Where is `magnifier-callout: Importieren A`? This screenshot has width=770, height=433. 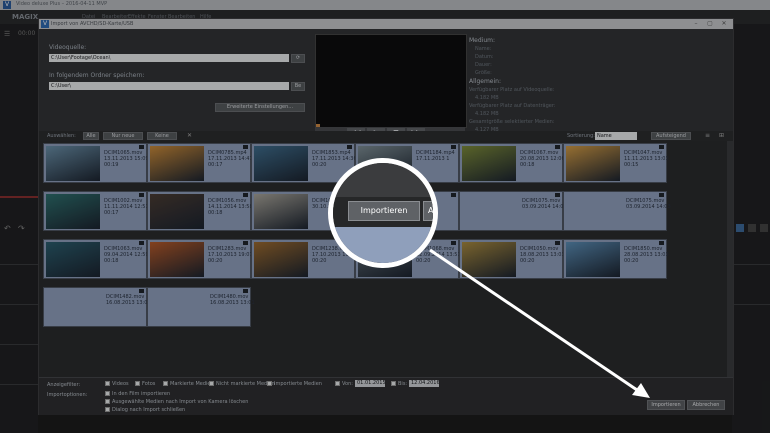
magnifier-callout: Importieren A is located at coordinates (383, 213).